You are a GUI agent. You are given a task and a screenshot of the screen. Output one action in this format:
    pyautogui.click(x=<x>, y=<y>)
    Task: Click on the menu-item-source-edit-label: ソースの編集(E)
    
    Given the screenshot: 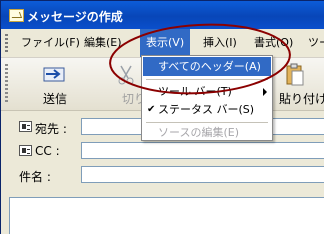 What is the action you would take?
    pyautogui.click(x=198, y=132)
    